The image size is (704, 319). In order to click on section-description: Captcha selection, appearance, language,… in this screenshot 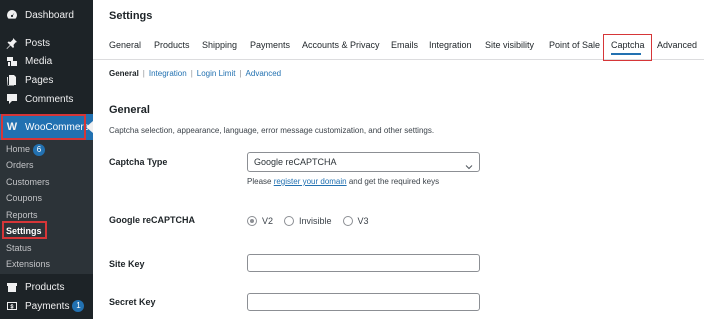, I will do `click(272, 130)`.